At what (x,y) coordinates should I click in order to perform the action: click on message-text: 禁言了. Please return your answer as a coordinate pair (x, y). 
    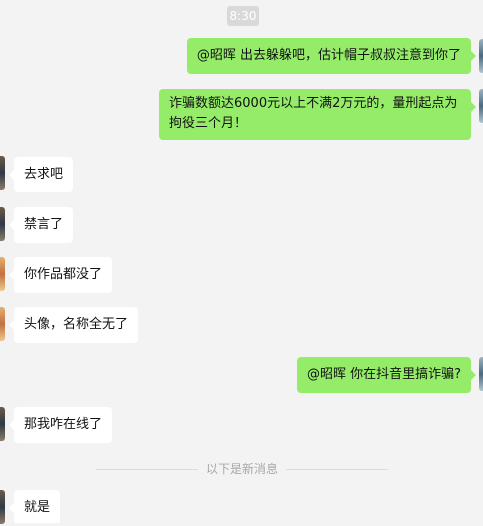
    Looking at the image, I should click on (44, 224).